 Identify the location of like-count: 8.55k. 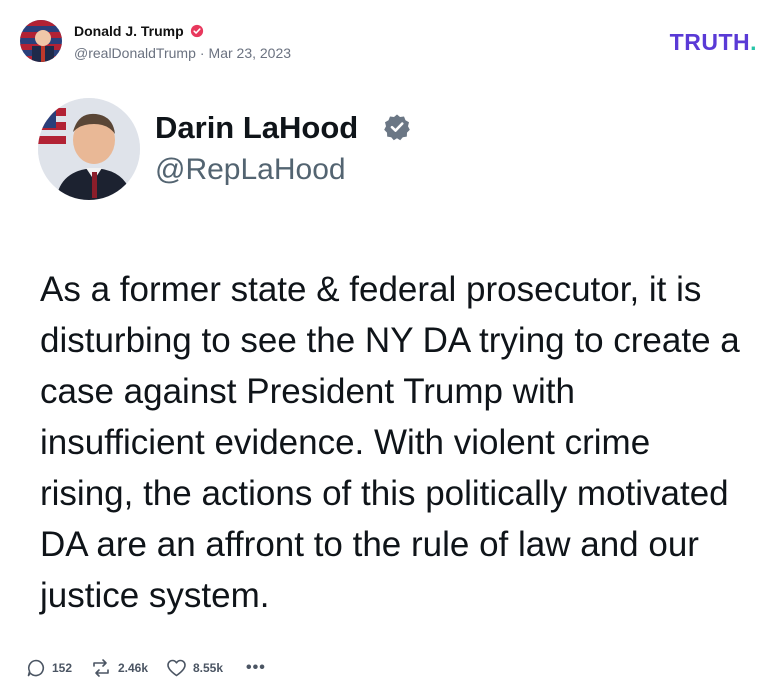
(208, 668).